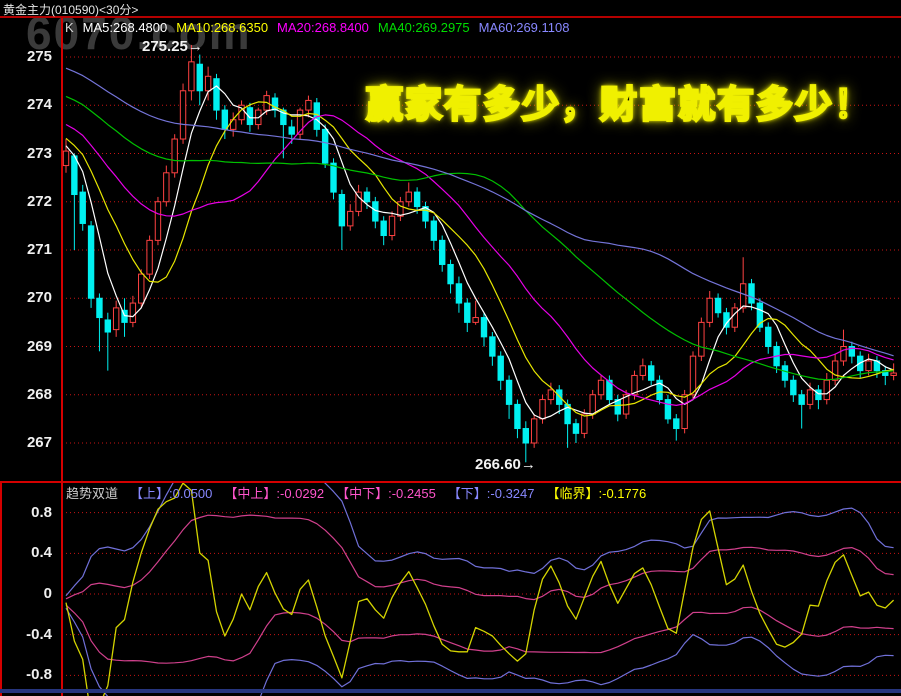  Describe the element at coordinates (171, 493) in the screenshot. I see `legend-item: 【上】:0.0500` at that location.